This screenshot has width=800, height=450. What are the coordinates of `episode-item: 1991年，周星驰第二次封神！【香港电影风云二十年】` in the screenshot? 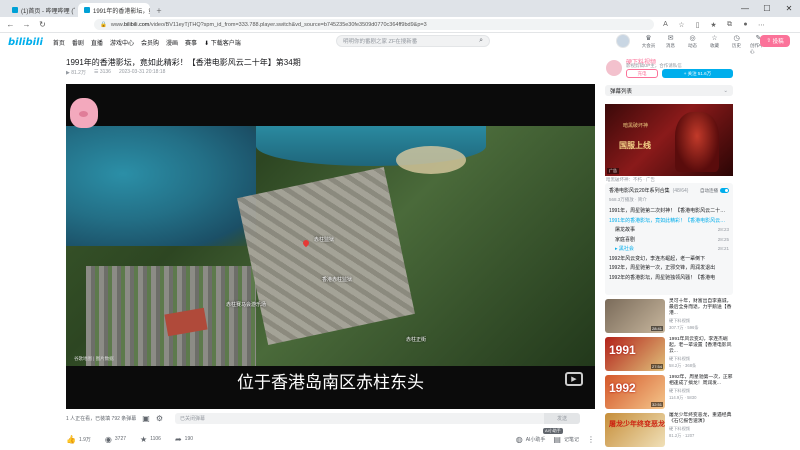 It's located at (669, 211).